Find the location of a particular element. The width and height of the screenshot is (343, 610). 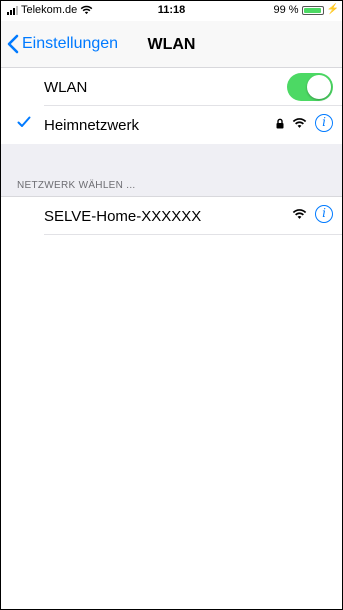

connected-network-name: Heimnetzwerk is located at coordinates (92, 125).